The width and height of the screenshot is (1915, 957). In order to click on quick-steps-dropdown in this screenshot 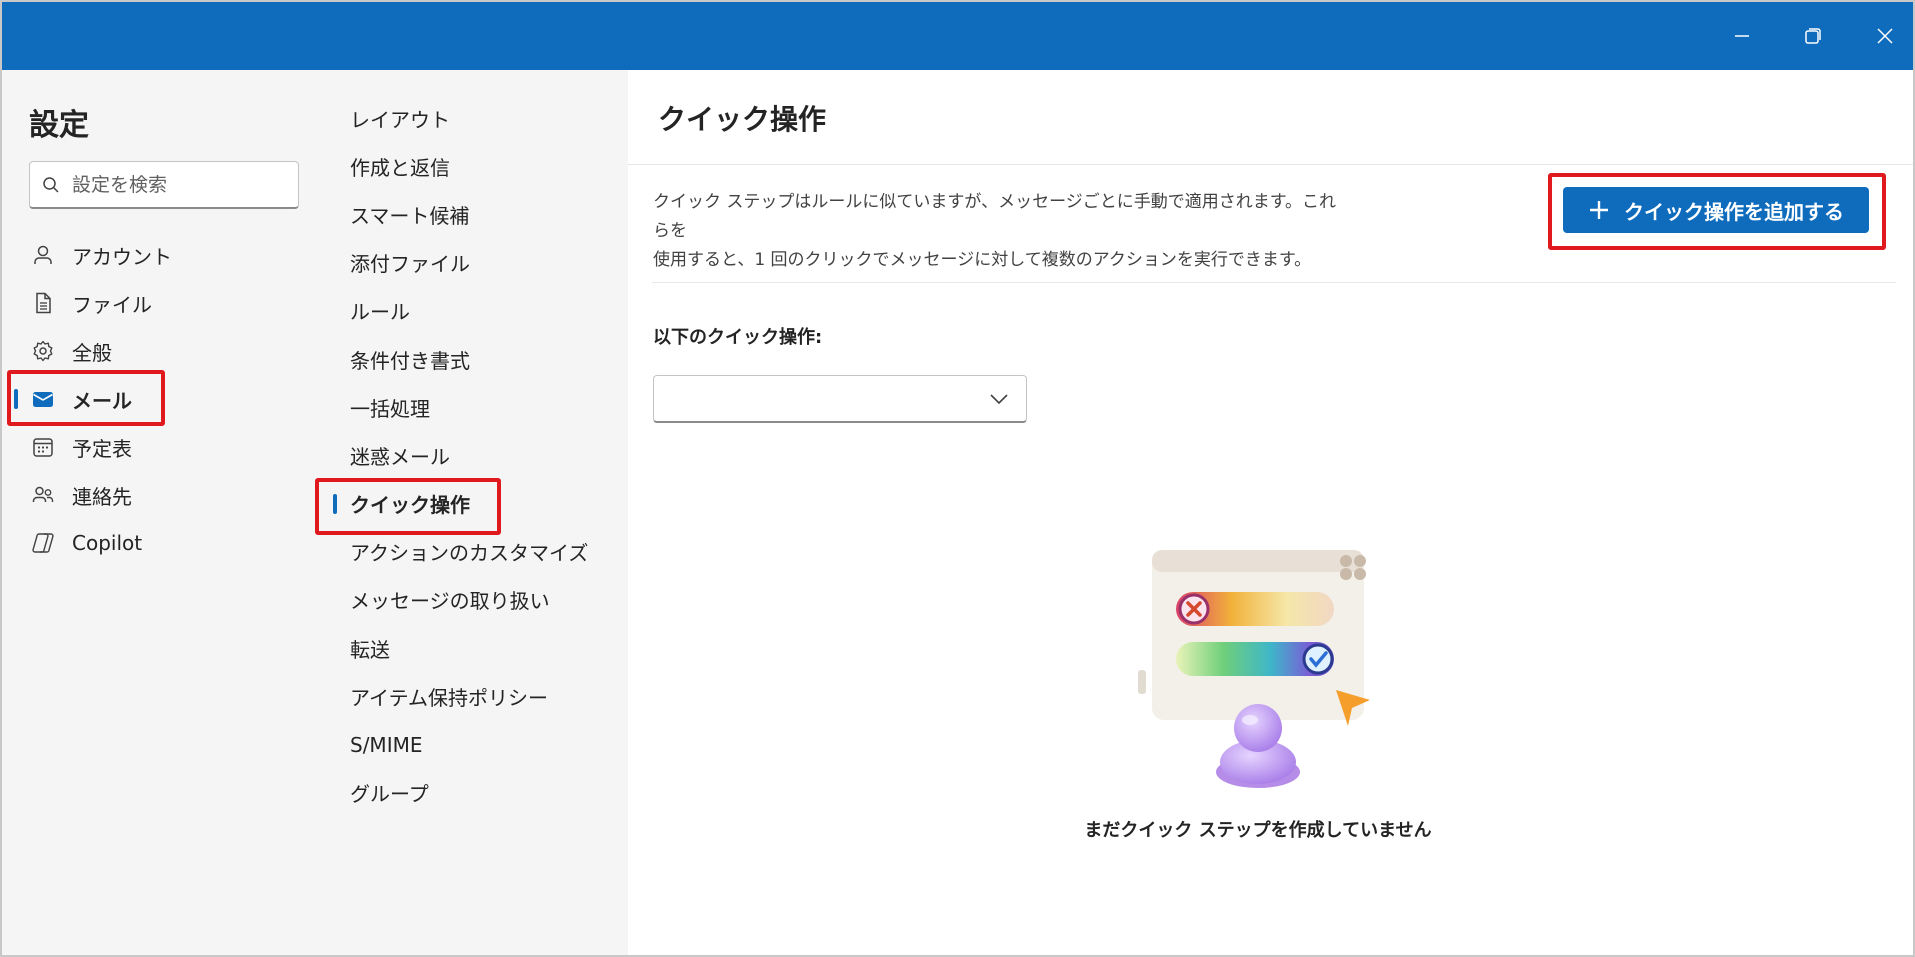, I will do `click(840, 399)`.